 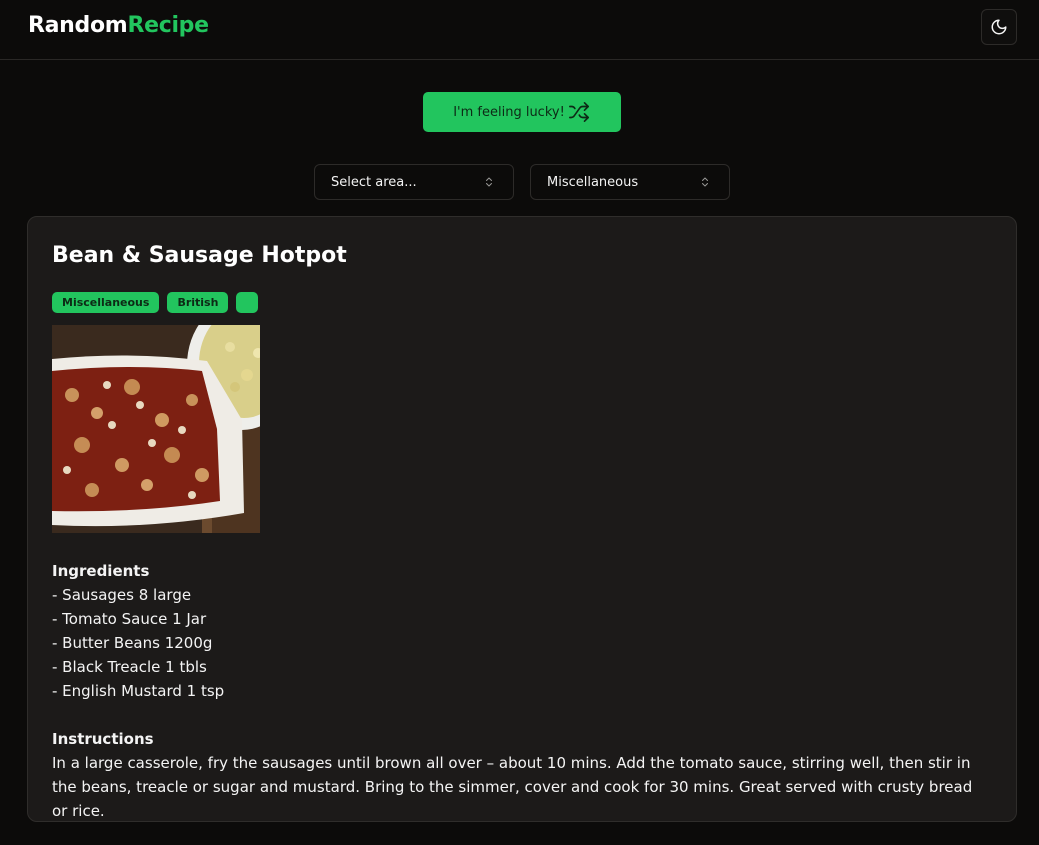 I want to click on ingredient-item: - Tomato Sauce 1 Jar, so click(x=129, y=619).